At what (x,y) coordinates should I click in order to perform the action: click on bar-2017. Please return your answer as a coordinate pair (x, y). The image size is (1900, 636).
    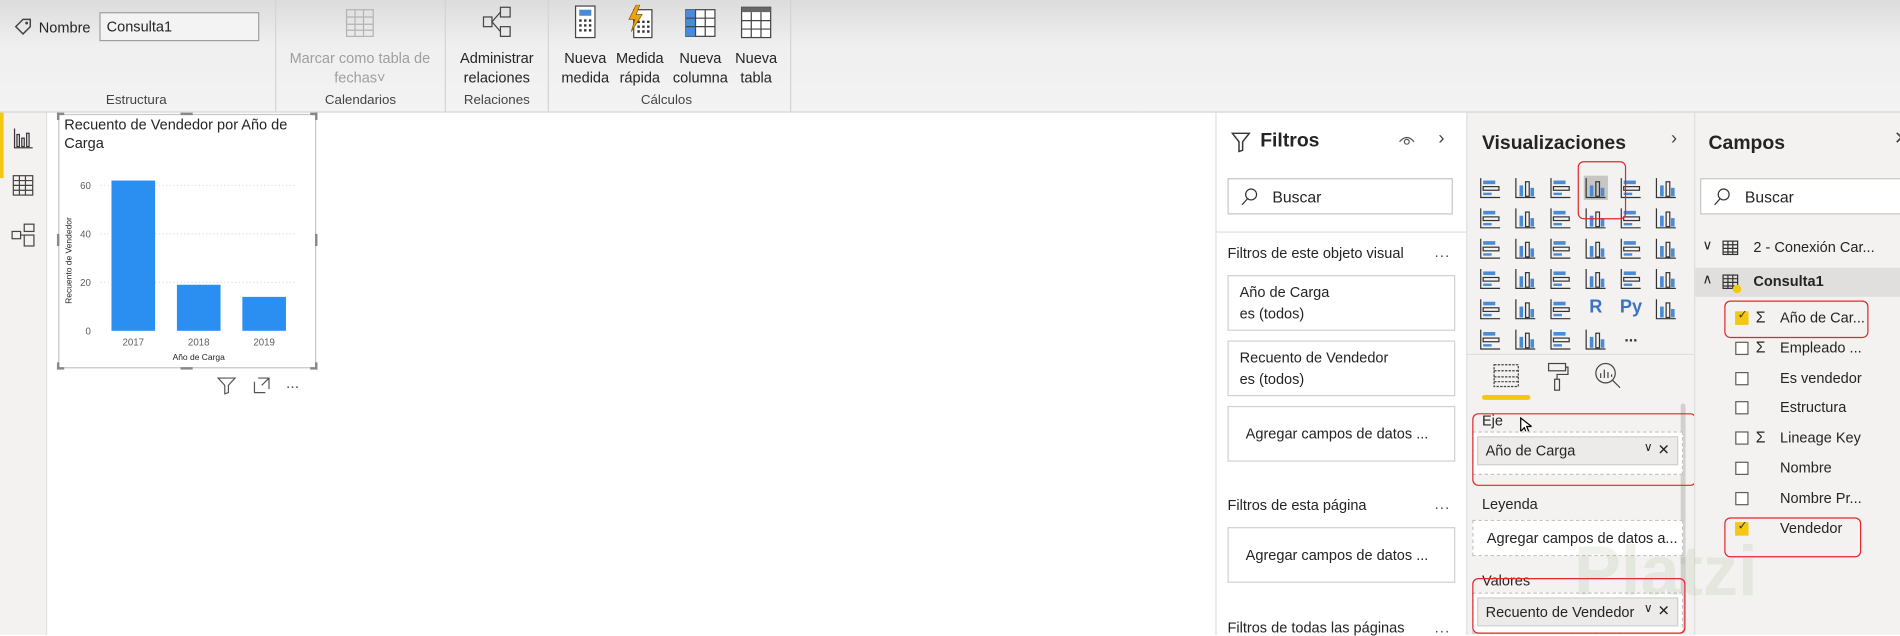
    Looking at the image, I should click on (133, 255).